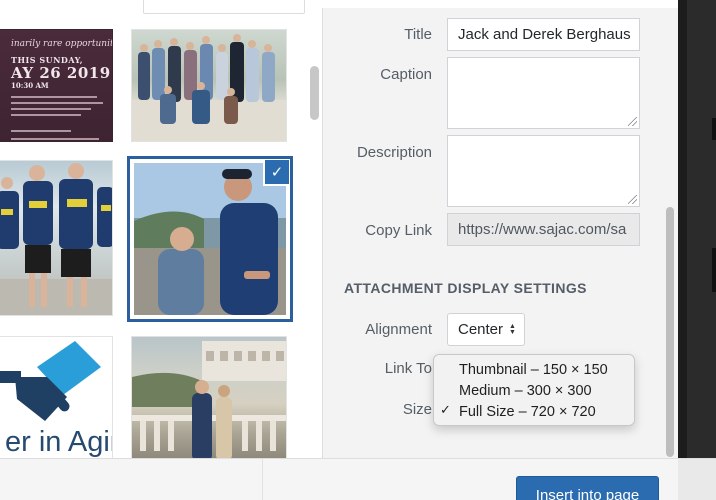  Describe the element at coordinates (527, 411) in the screenshot. I see `size-option-label: Full Size – 720 × 720` at that location.